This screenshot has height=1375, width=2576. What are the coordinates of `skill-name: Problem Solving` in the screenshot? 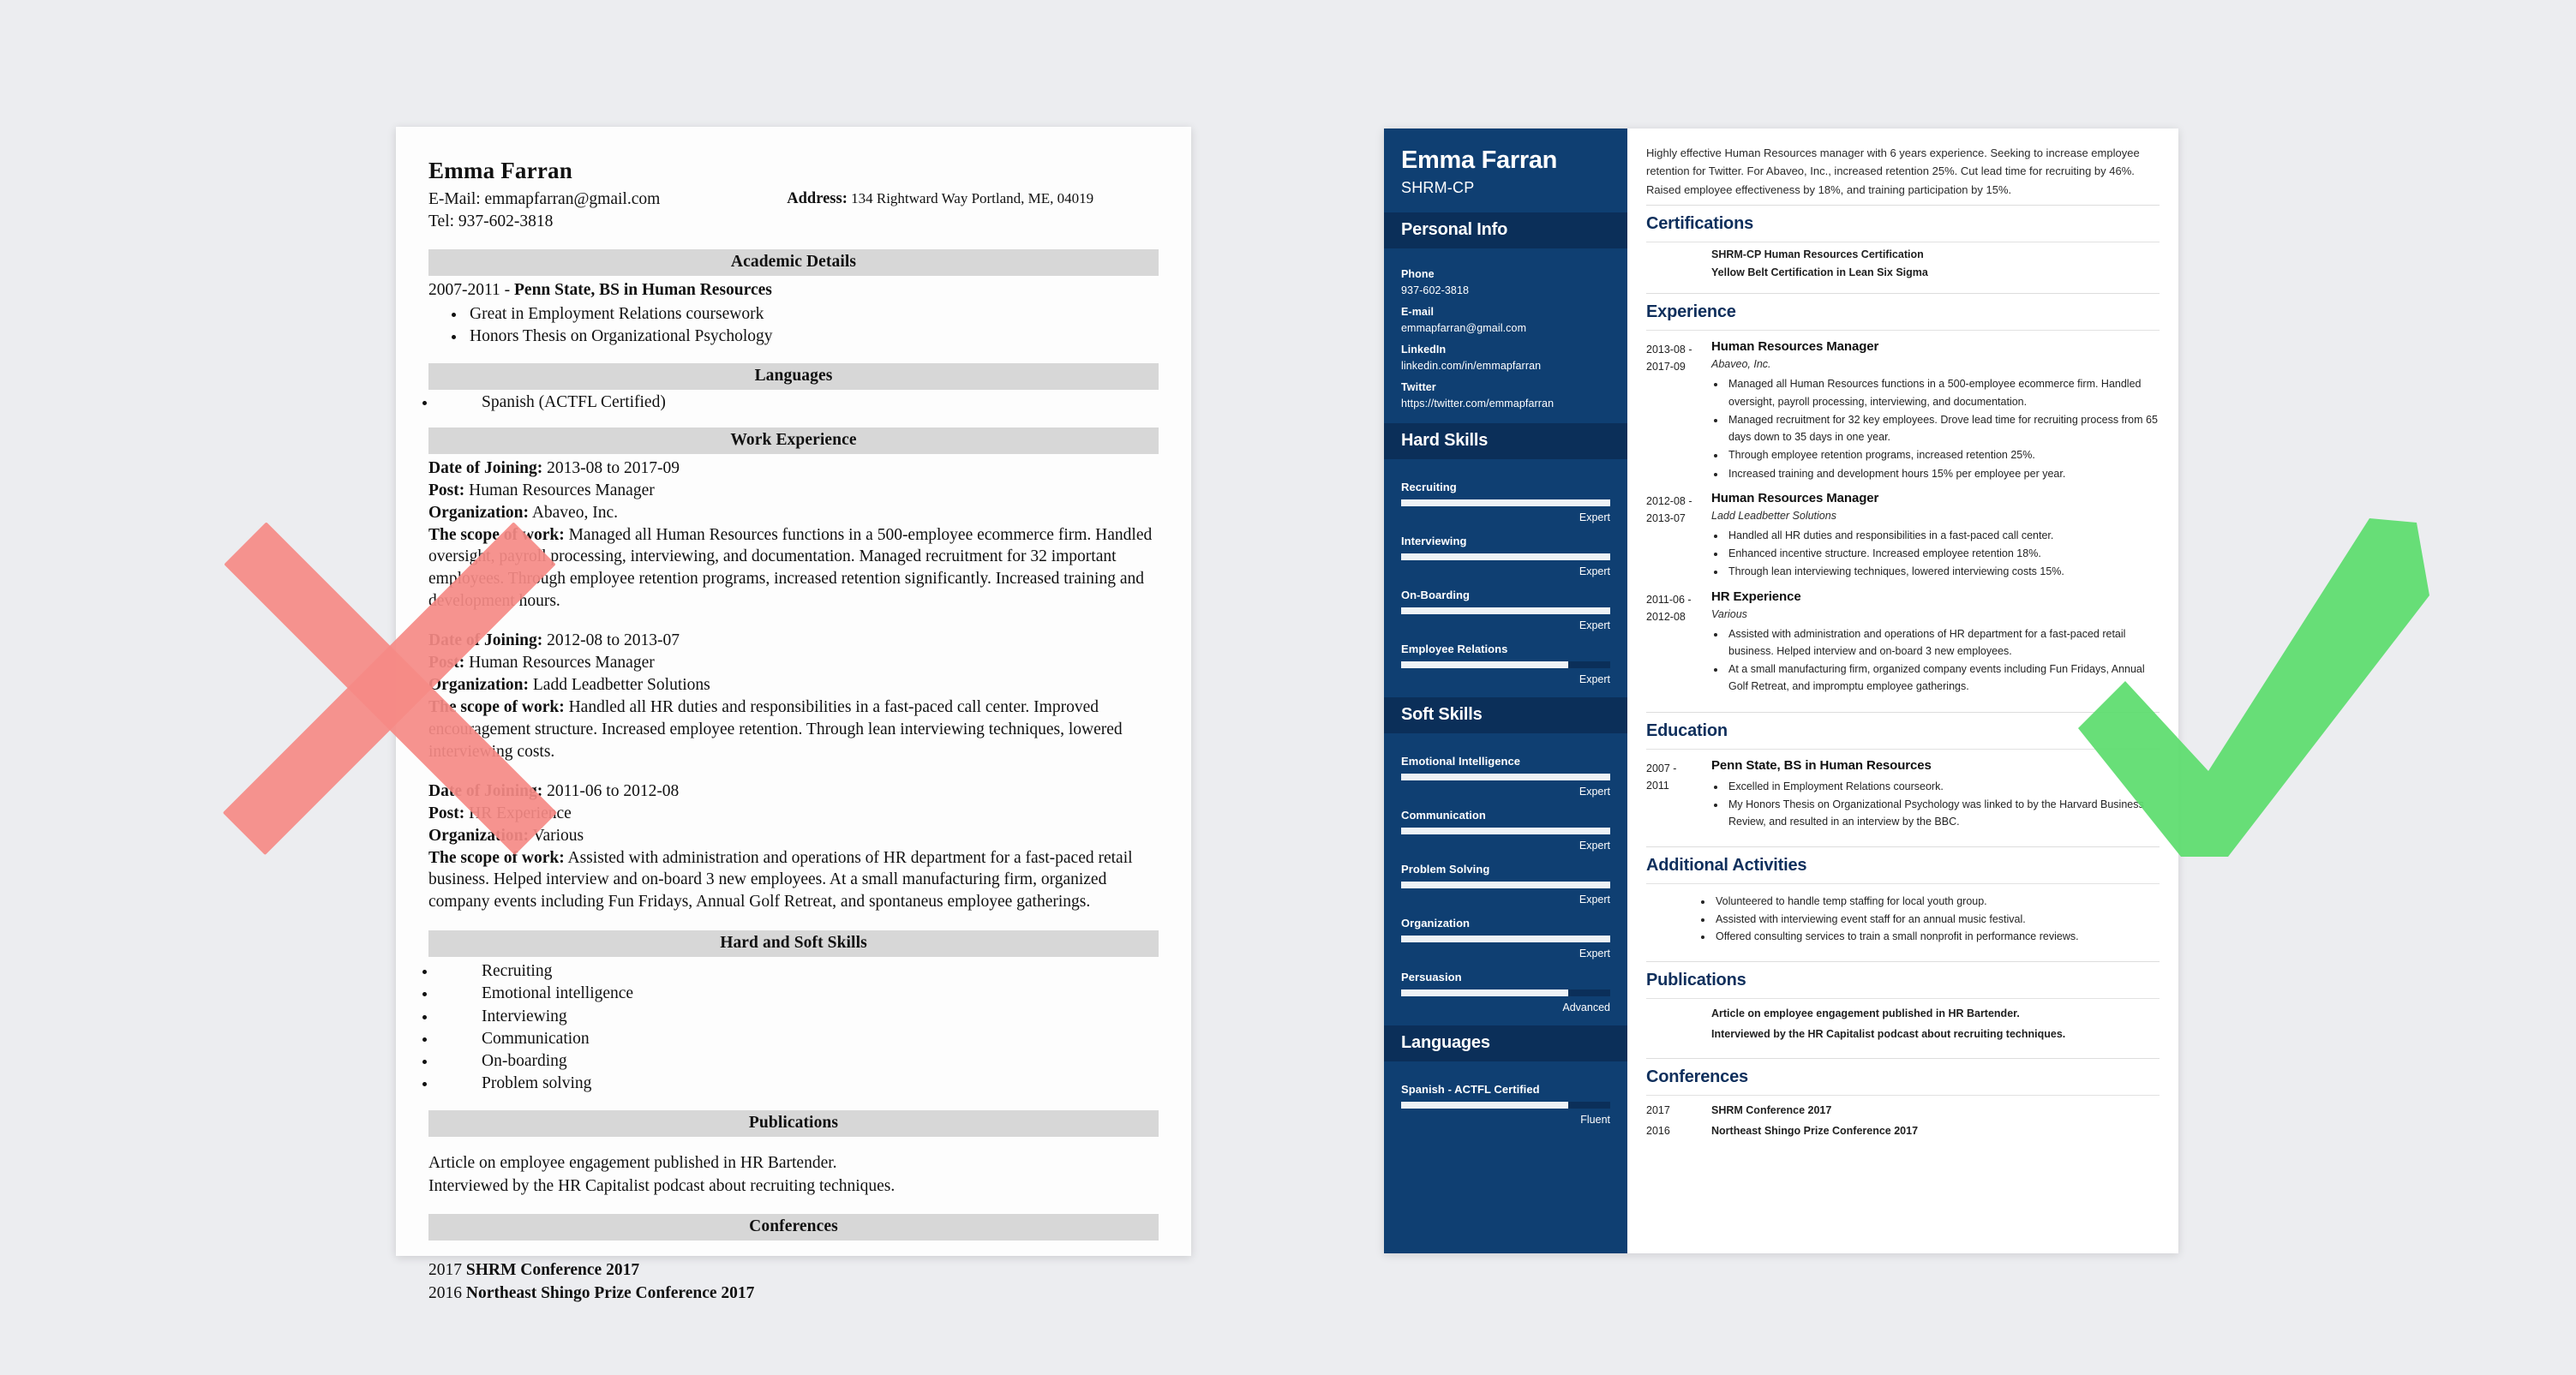 It's located at (1445, 869).